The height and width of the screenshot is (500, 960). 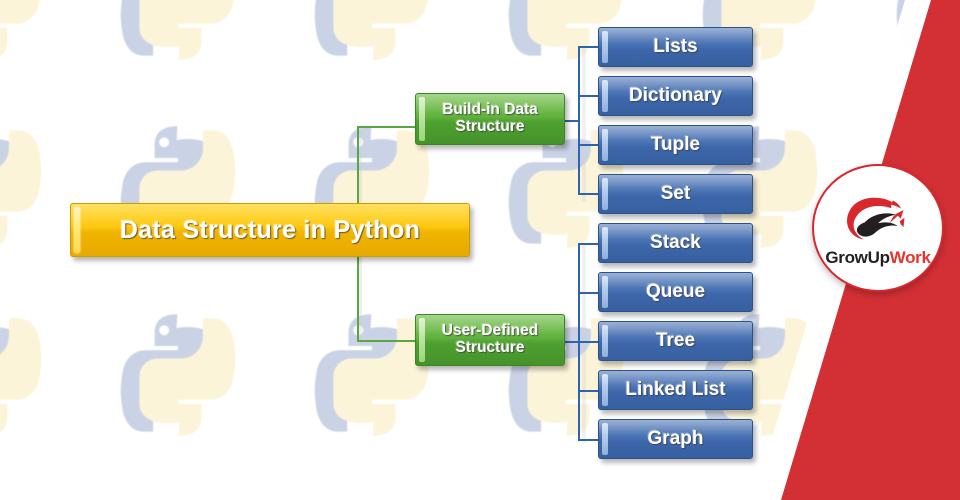 What do you see at coordinates (605, 145) in the screenshot?
I see `leaf-tuple-left-lip` at bounding box center [605, 145].